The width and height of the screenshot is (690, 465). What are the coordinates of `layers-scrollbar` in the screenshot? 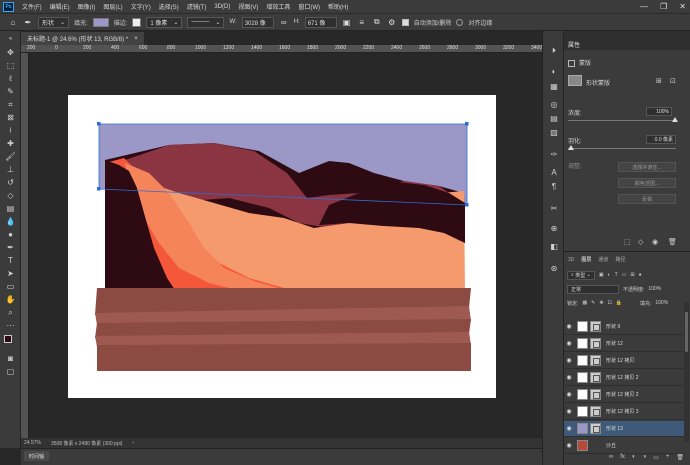 It's located at (686, 372).